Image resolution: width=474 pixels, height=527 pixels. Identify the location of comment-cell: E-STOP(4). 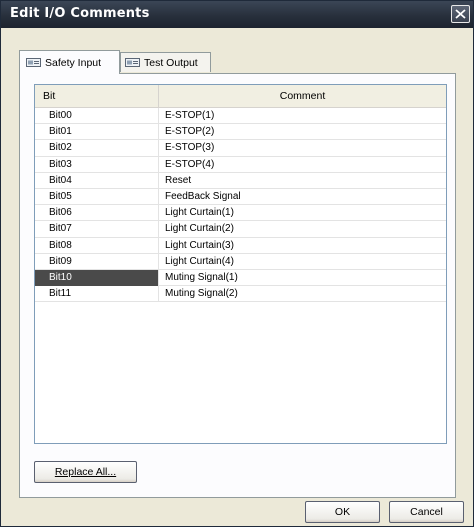
(302, 165).